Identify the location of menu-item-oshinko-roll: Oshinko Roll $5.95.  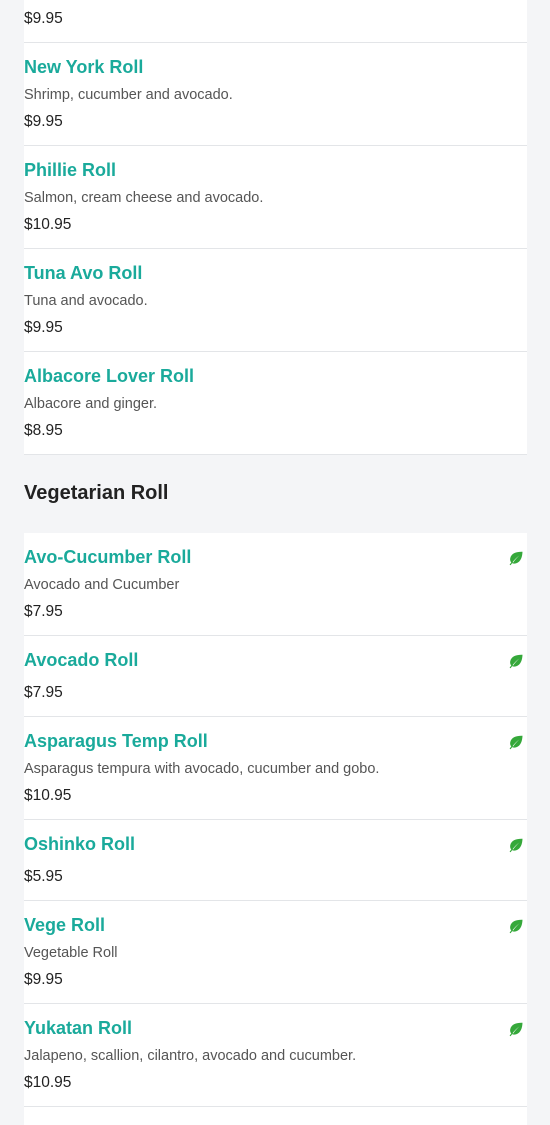
(275, 860).